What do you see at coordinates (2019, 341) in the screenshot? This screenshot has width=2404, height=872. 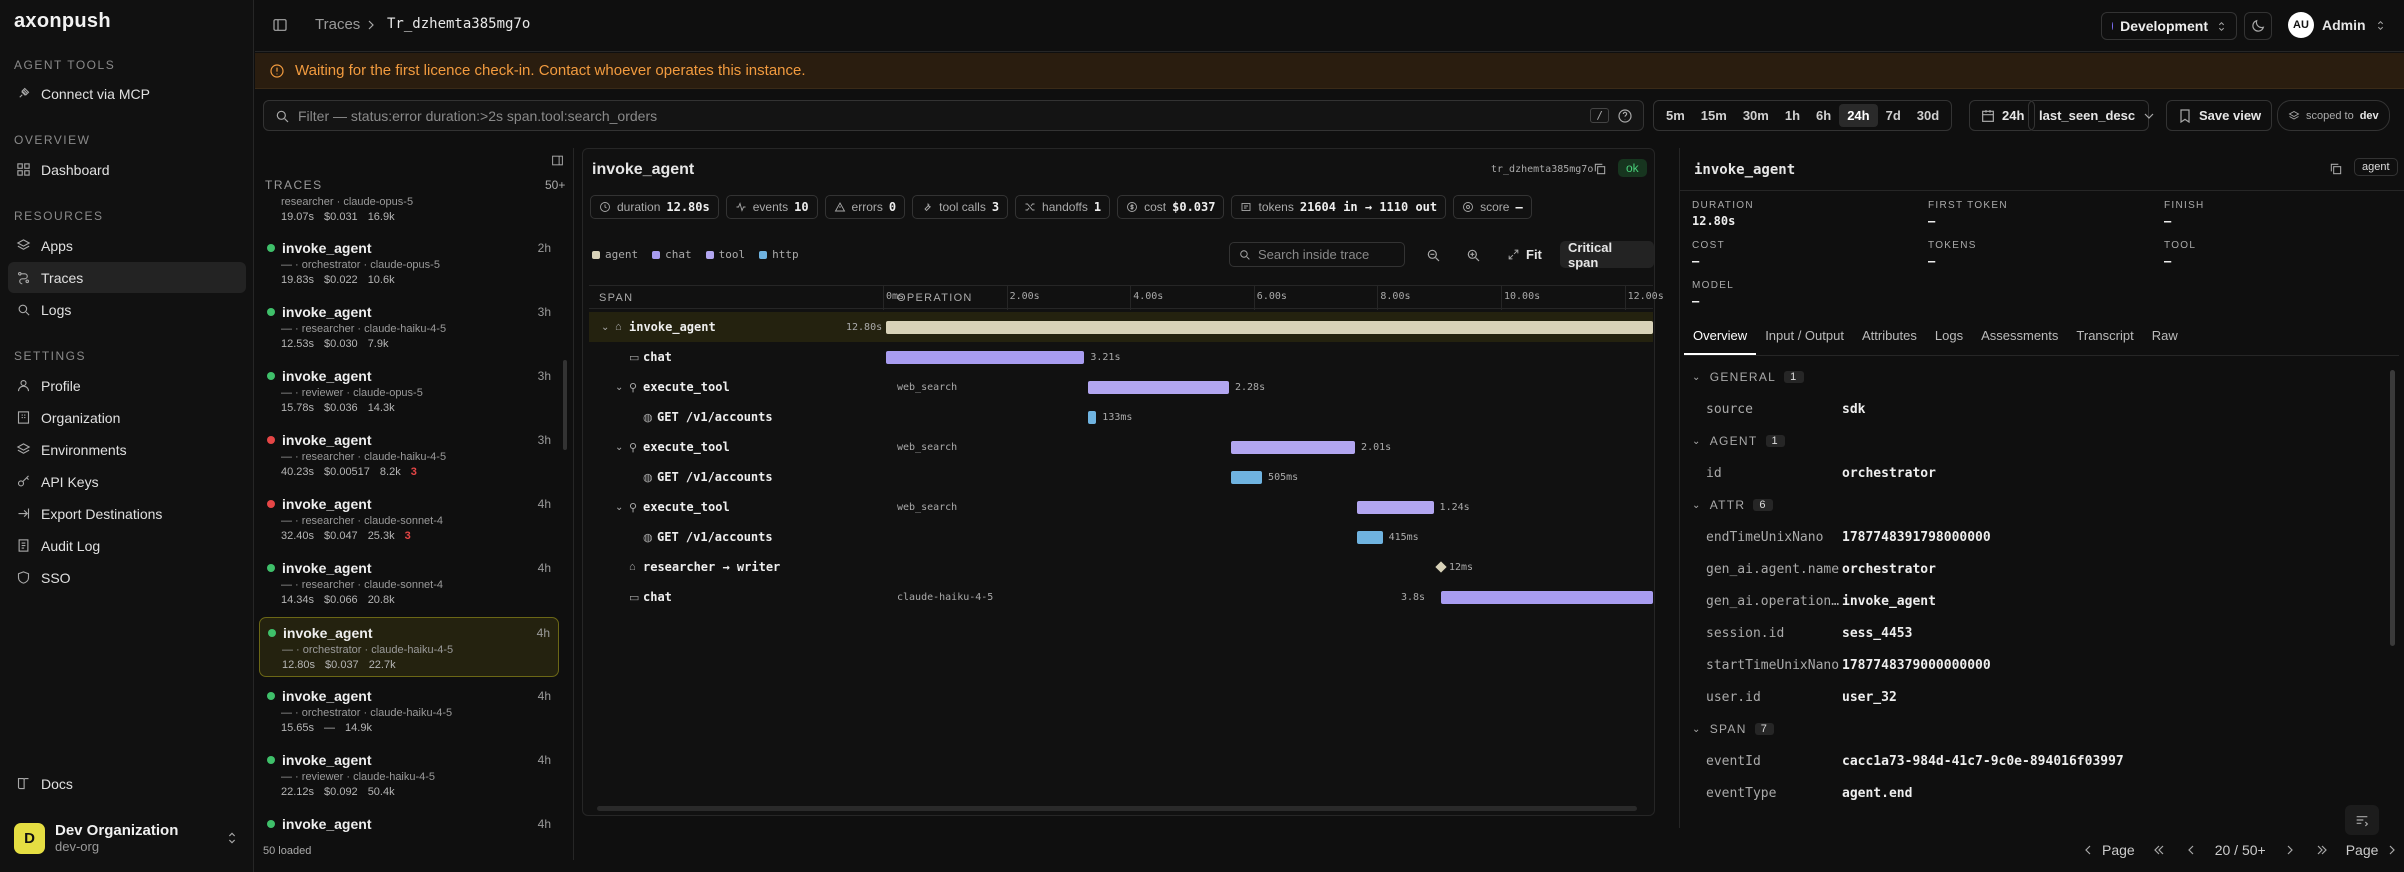 I see `tab-assessments: Assessments` at bounding box center [2019, 341].